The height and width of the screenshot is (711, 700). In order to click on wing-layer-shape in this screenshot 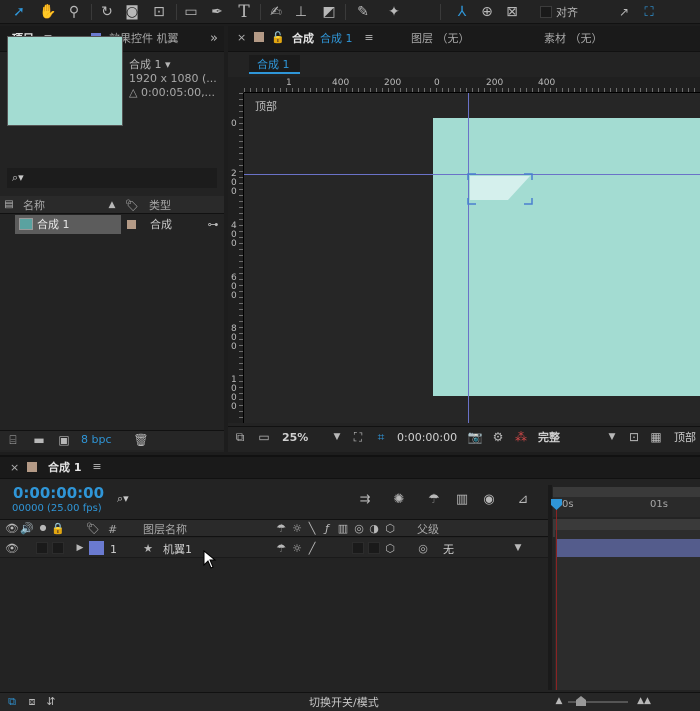, I will do `click(501, 190)`.